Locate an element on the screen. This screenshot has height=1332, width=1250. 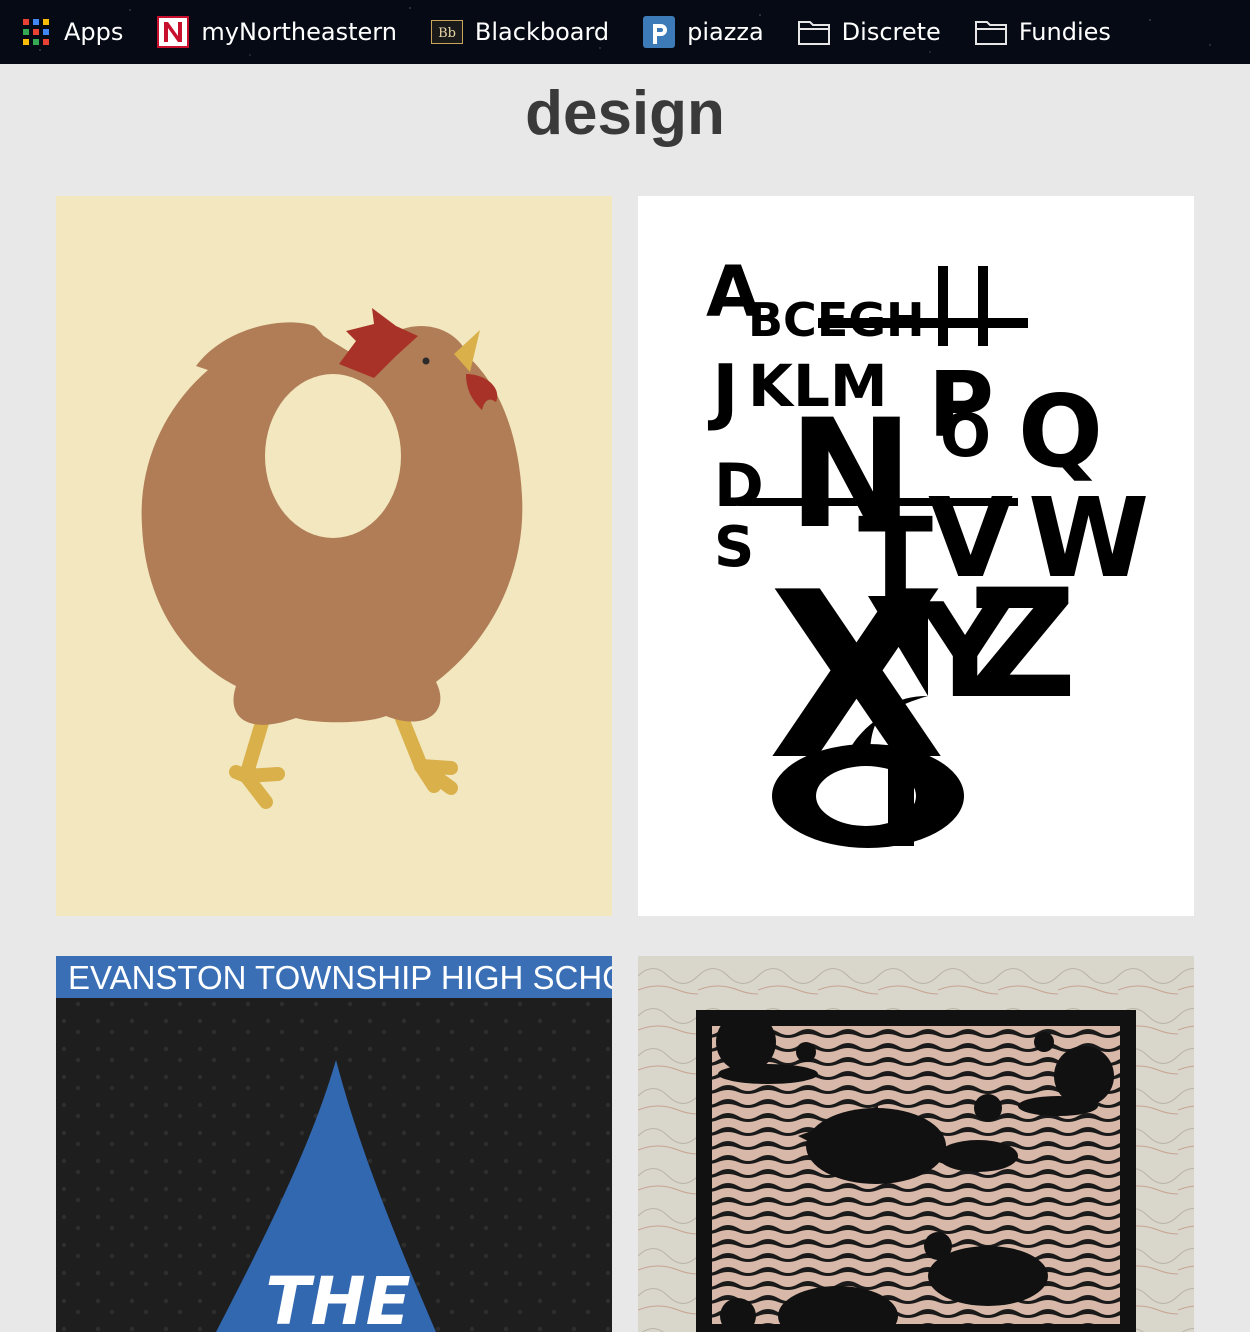
bookmark-label: Apps is located at coordinates (94, 32).